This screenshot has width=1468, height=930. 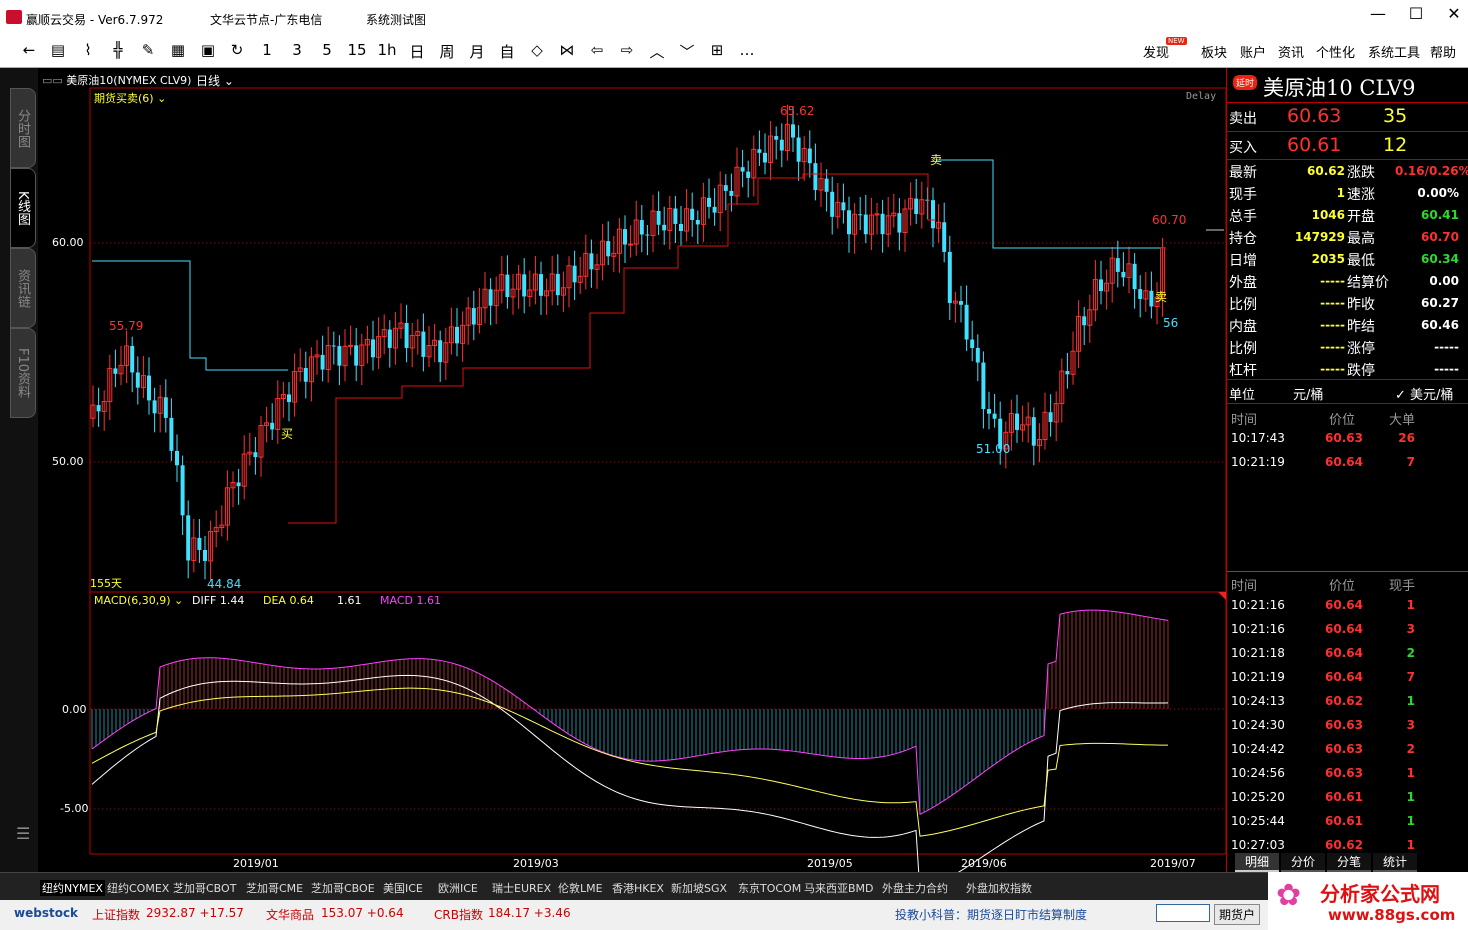 I want to click on detail-tab: 明细, so click(x=1257, y=862).